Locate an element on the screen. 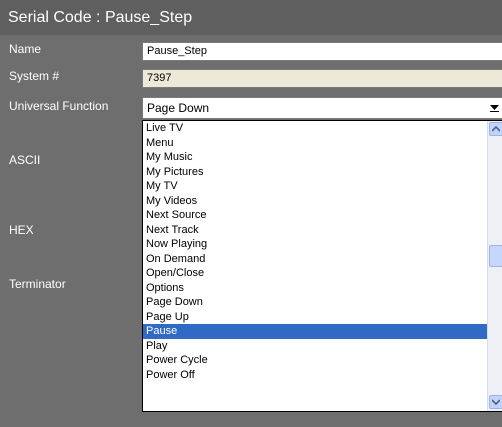  dropdown-option: Page Down is located at coordinates (315, 302).